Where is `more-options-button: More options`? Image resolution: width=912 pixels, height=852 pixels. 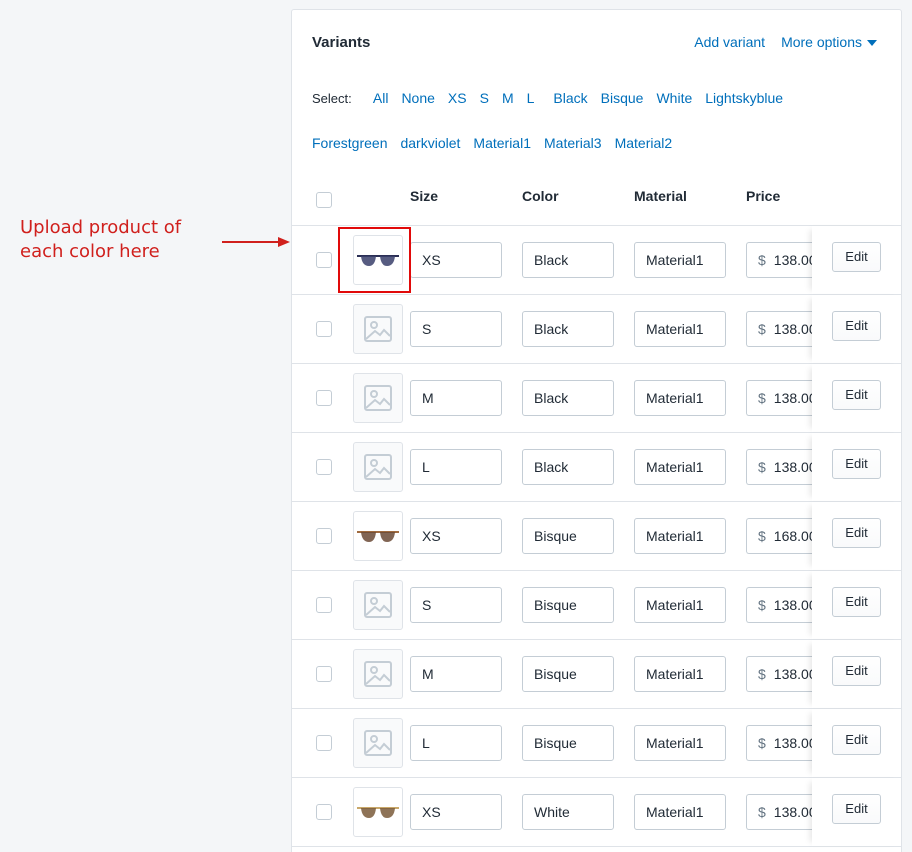 more-options-button: More options is located at coordinates (829, 42).